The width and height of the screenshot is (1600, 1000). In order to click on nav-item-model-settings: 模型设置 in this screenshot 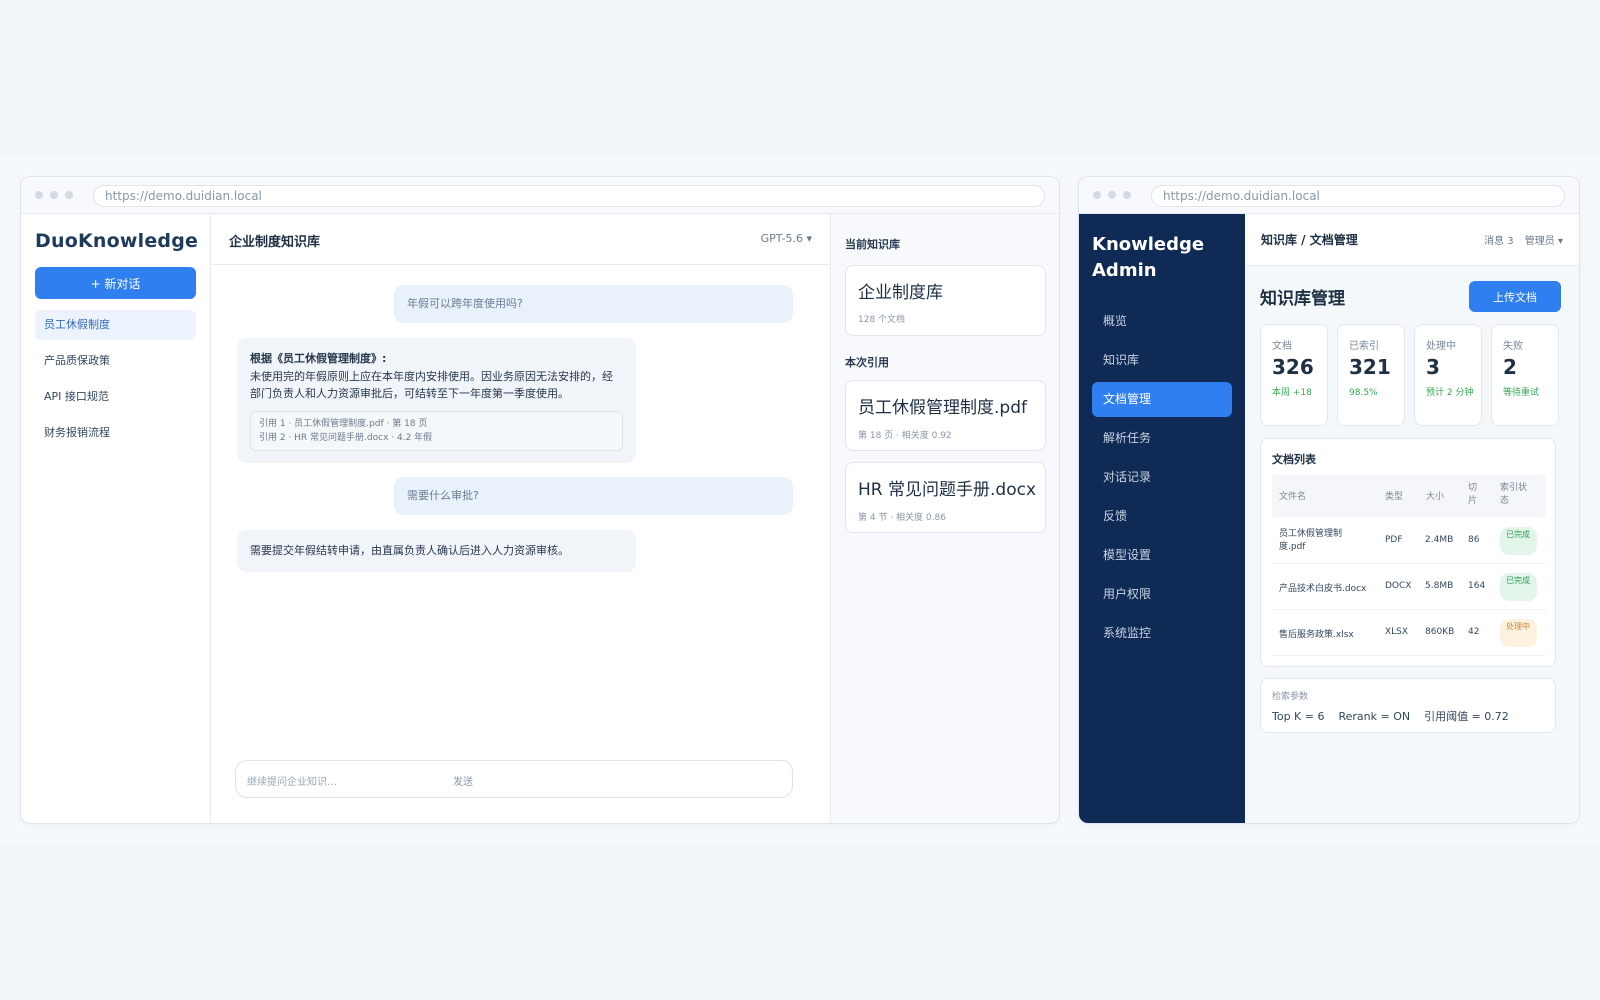, I will do `click(1162, 555)`.